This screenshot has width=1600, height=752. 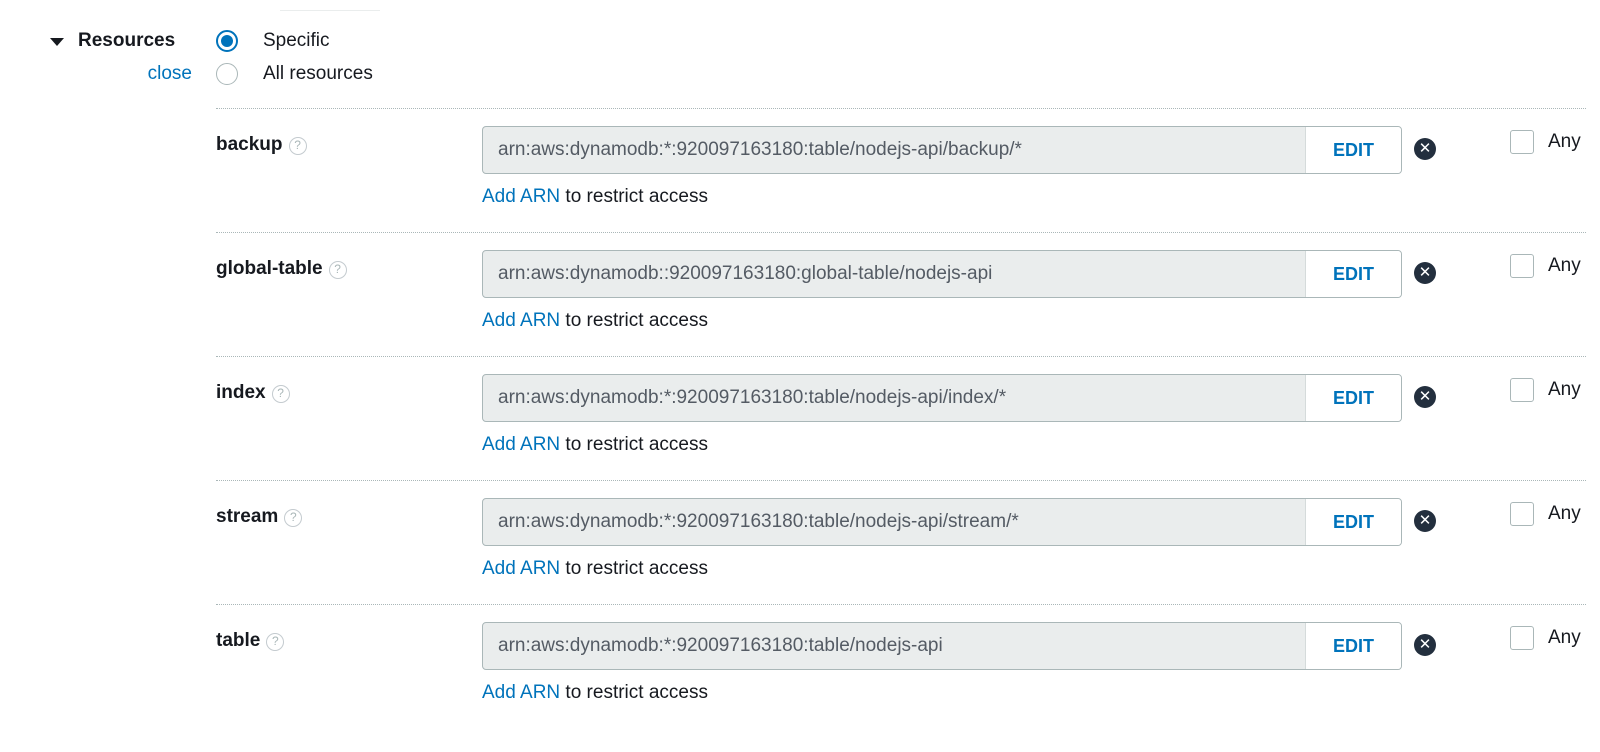 What do you see at coordinates (296, 40) in the screenshot?
I see `radio-label-specific: Specific` at bounding box center [296, 40].